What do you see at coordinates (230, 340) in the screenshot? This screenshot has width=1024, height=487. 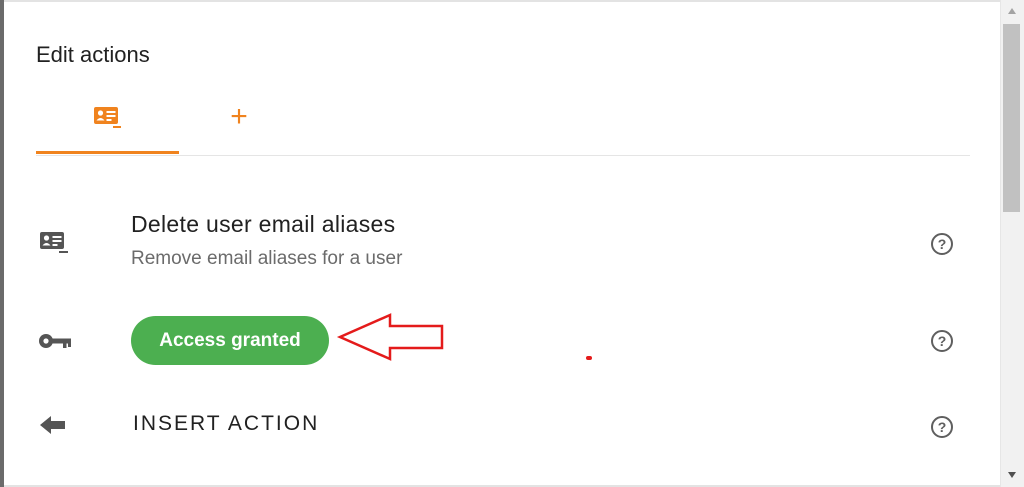 I see `access-granted-badge: Access granted` at bounding box center [230, 340].